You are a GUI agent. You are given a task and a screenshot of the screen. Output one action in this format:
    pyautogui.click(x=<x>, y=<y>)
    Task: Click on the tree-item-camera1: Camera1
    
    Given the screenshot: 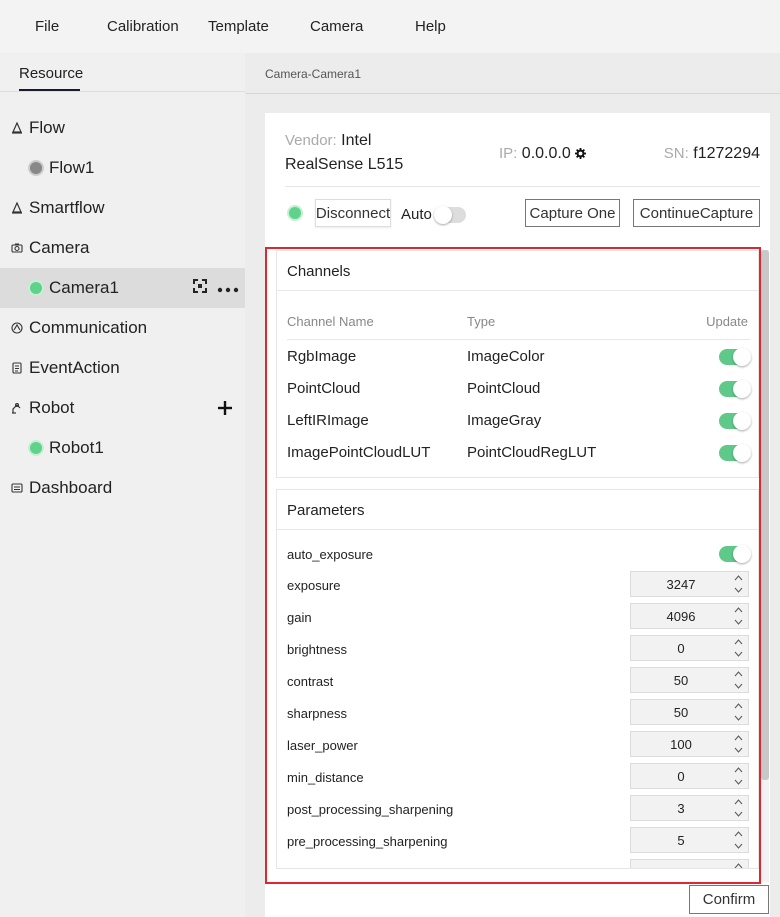 What is the action you would take?
    pyautogui.click(x=122, y=288)
    